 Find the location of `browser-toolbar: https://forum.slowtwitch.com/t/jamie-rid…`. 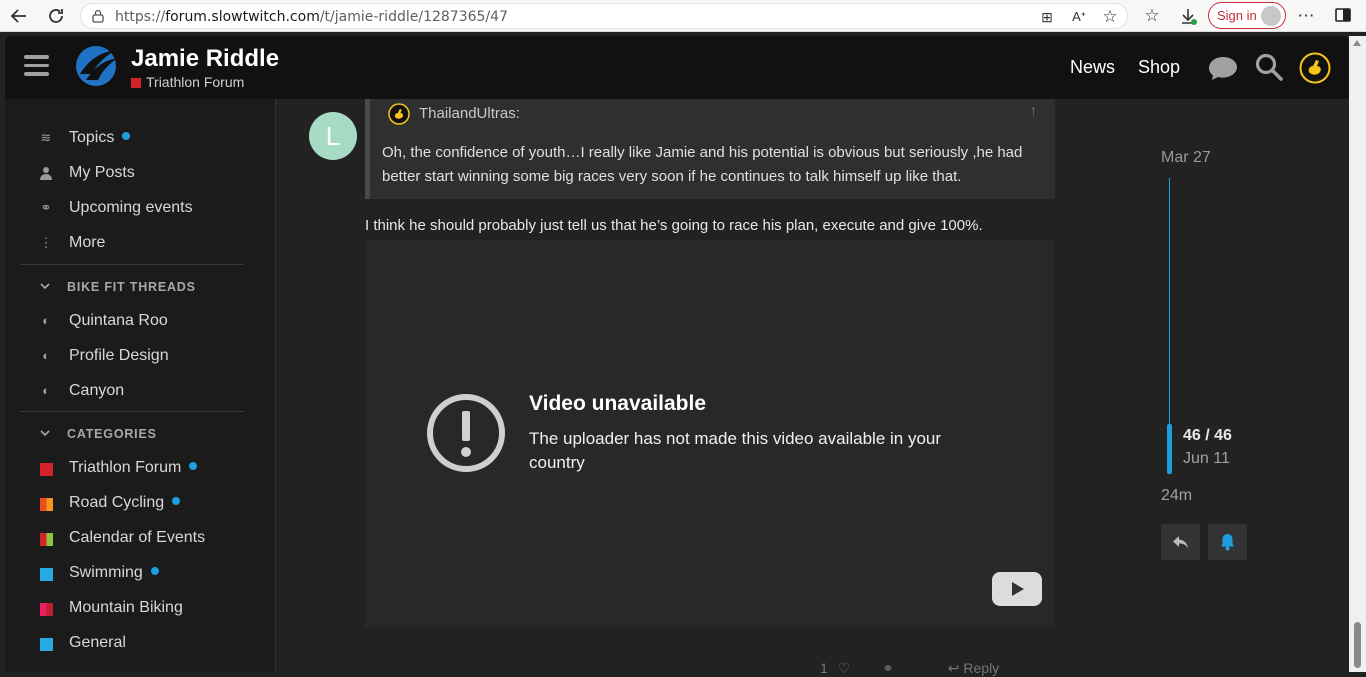

browser-toolbar: https://forum.slowtwitch.com/t/jamie-rid… is located at coordinates (683, 16).